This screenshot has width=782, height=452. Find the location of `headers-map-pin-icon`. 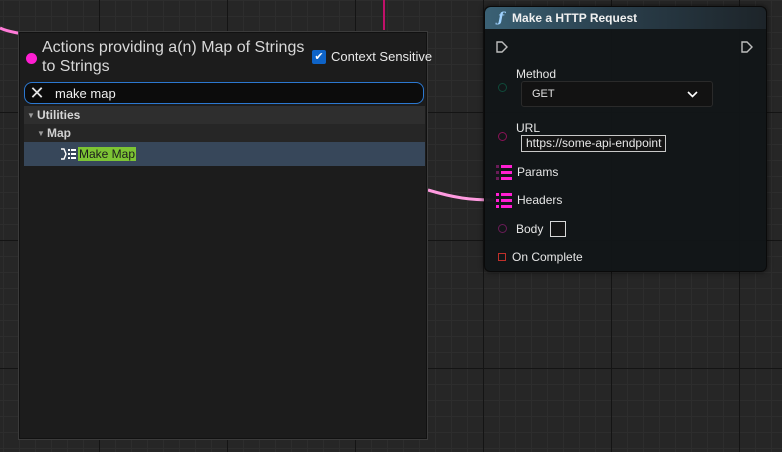

headers-map-pin-icon is located at coordinates (504, 200).